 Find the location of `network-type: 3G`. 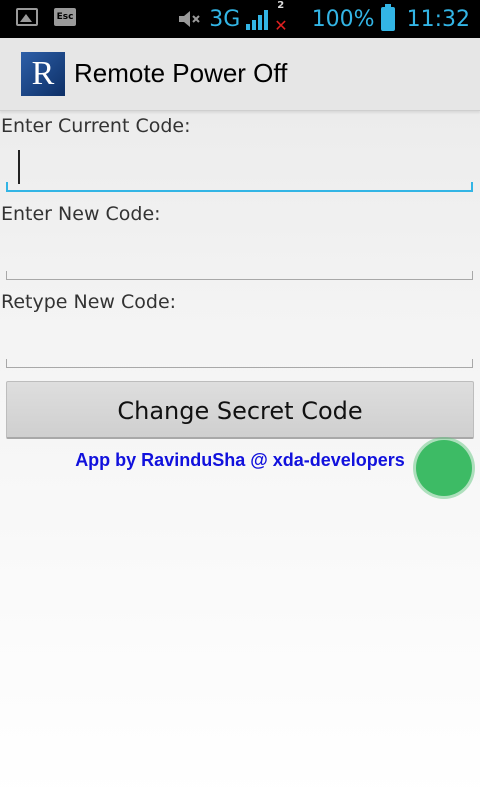

network-type: 3G is located at coordinates (225, 19).